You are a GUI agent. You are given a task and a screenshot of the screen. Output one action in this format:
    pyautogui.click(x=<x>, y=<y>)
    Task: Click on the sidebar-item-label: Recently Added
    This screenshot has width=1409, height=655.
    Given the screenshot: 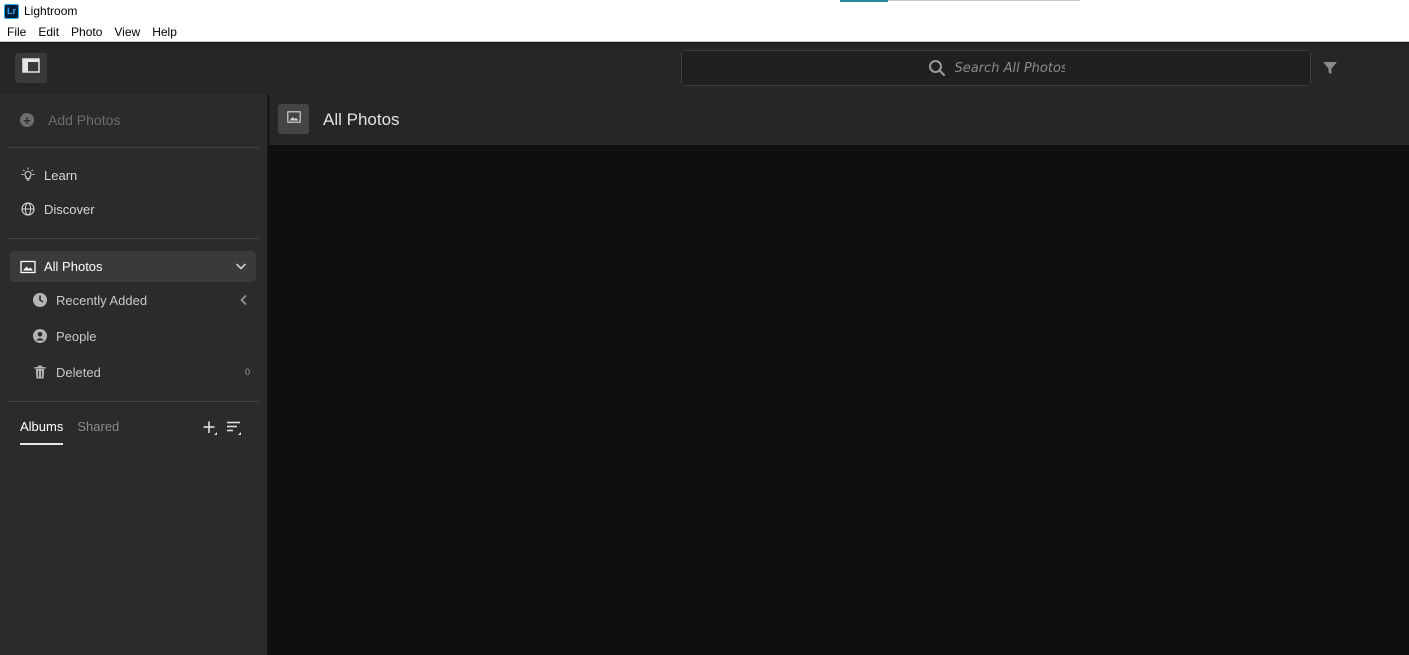 What is the action you would take?
    pyautogui.click(x=102, y=300)
    